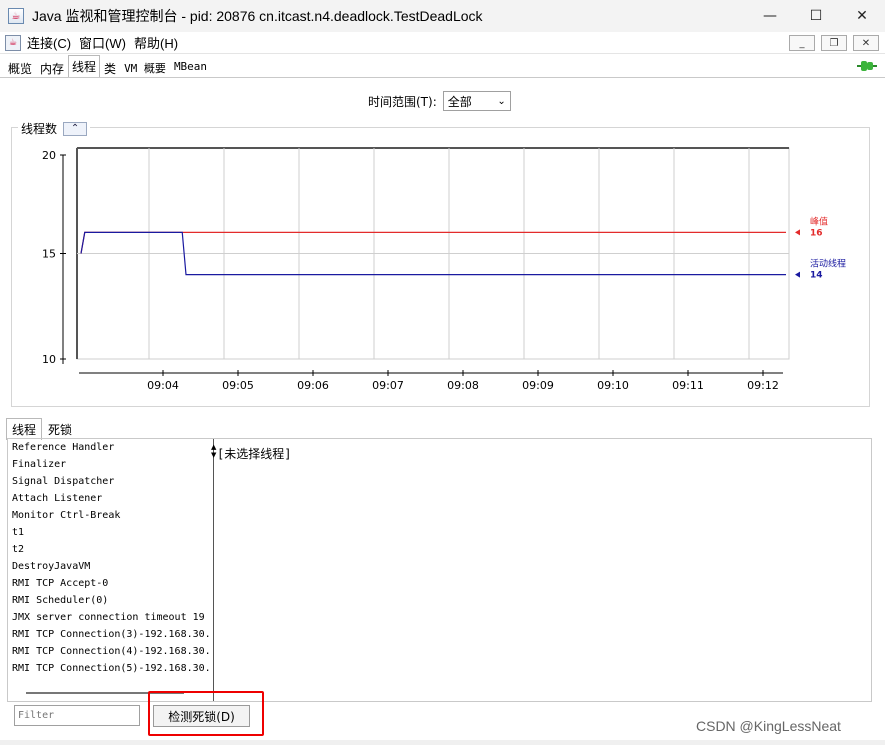 Image resolution: width=885 pixels, height=745 pixels. Describe the element at coordinates (213, 451) in the screenshot. I see `split-arrow-icon: ▲ ▼` at that location.